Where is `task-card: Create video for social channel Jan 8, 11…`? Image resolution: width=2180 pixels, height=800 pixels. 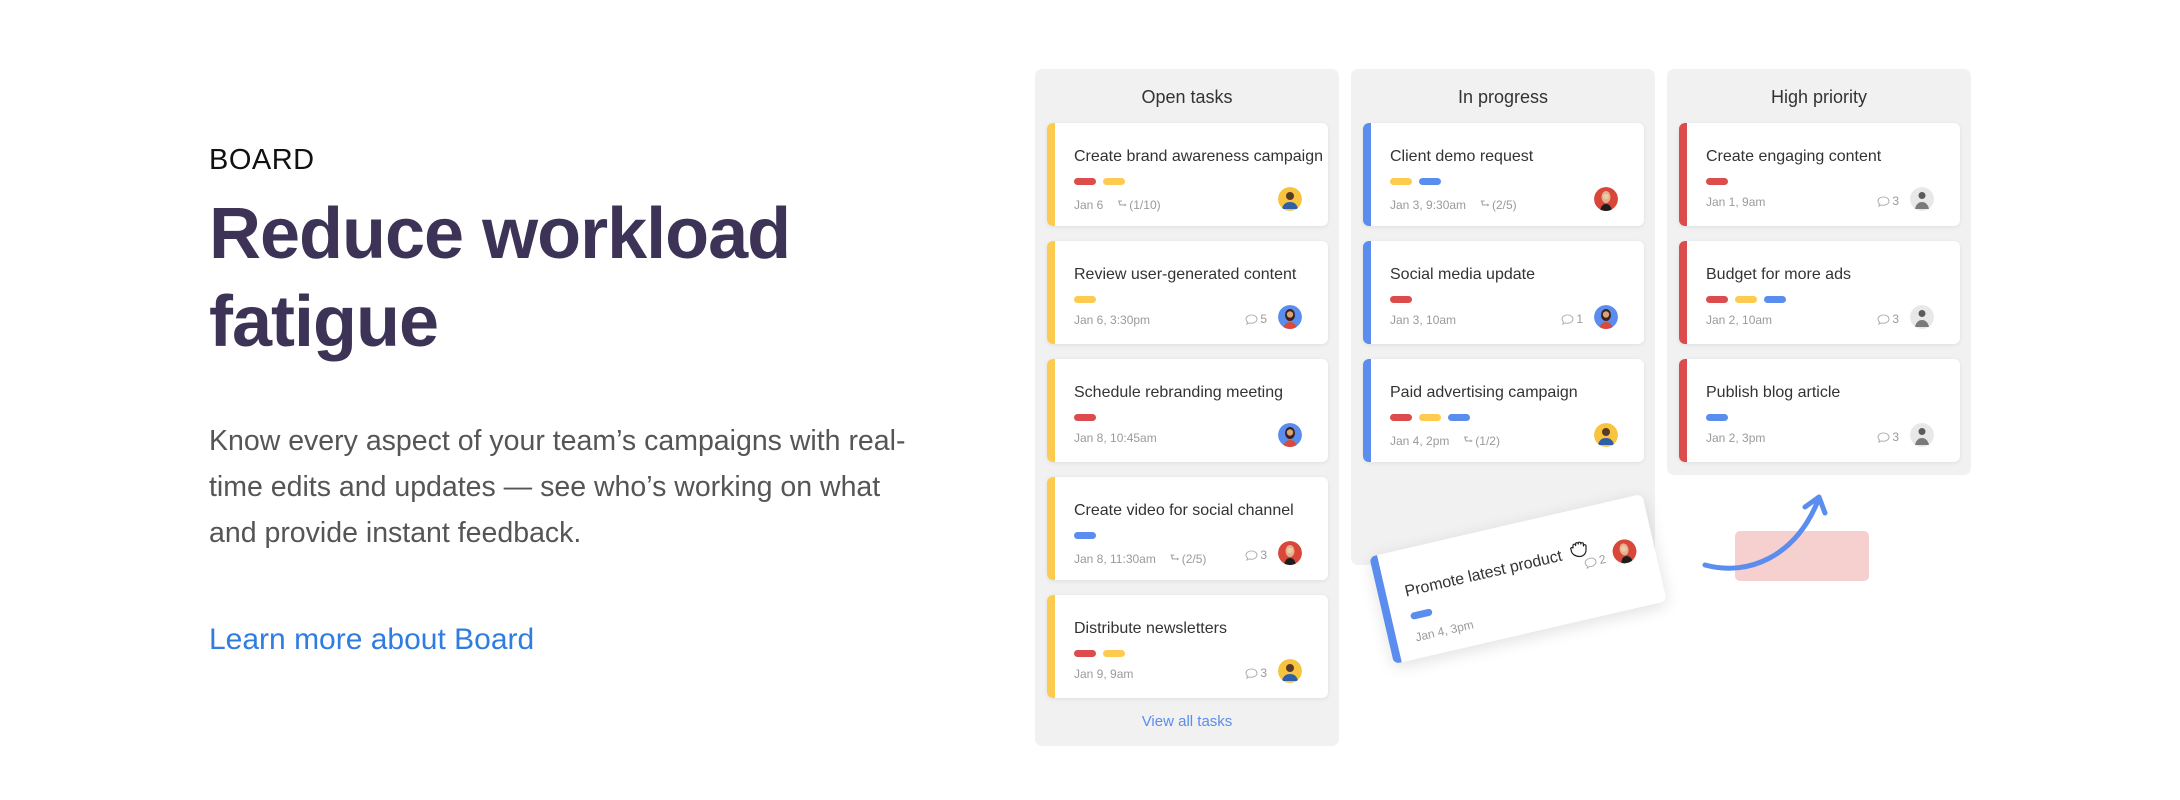 task-card: Create video for social channel Jan 8, 11… is located at coordinates (1187, 528).